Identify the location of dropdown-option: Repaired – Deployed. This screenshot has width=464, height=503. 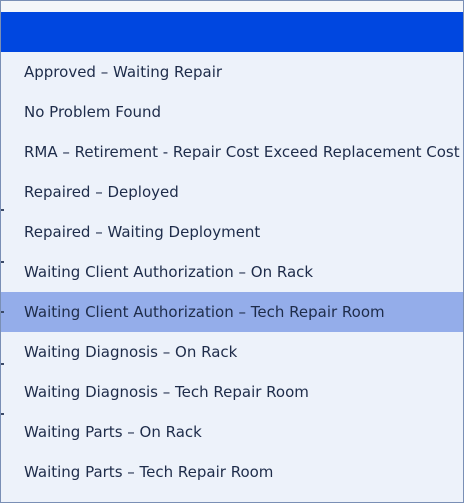
(232, 192).